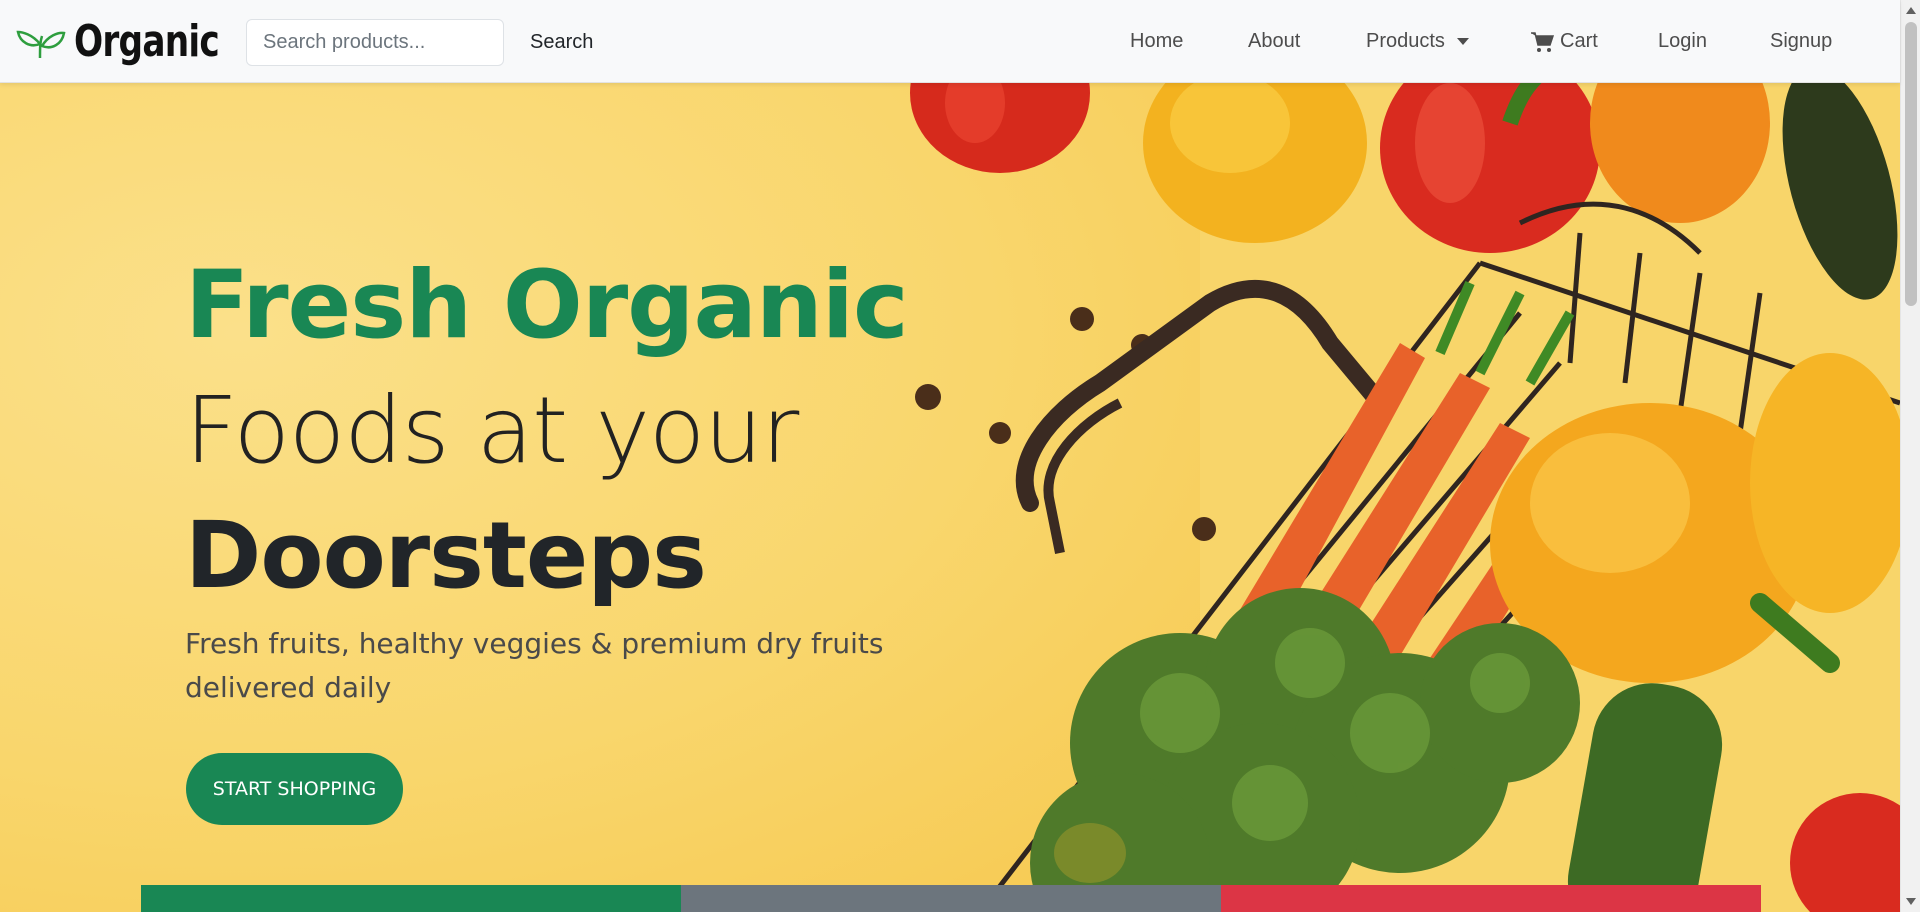 Image resolution: width=1920 pixels, height=912 pixels. What do you see at coordinates (1910, 456) in the screenshot?
I see `page-scrollbar` at bounding box center [1910, 456].